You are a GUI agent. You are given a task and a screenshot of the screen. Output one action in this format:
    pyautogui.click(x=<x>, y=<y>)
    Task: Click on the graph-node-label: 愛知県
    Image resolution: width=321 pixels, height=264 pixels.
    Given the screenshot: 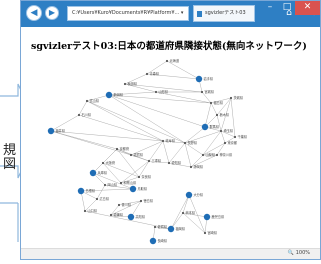 What is the action you would take?
    pyautogui.click(x=177, y=162)
    